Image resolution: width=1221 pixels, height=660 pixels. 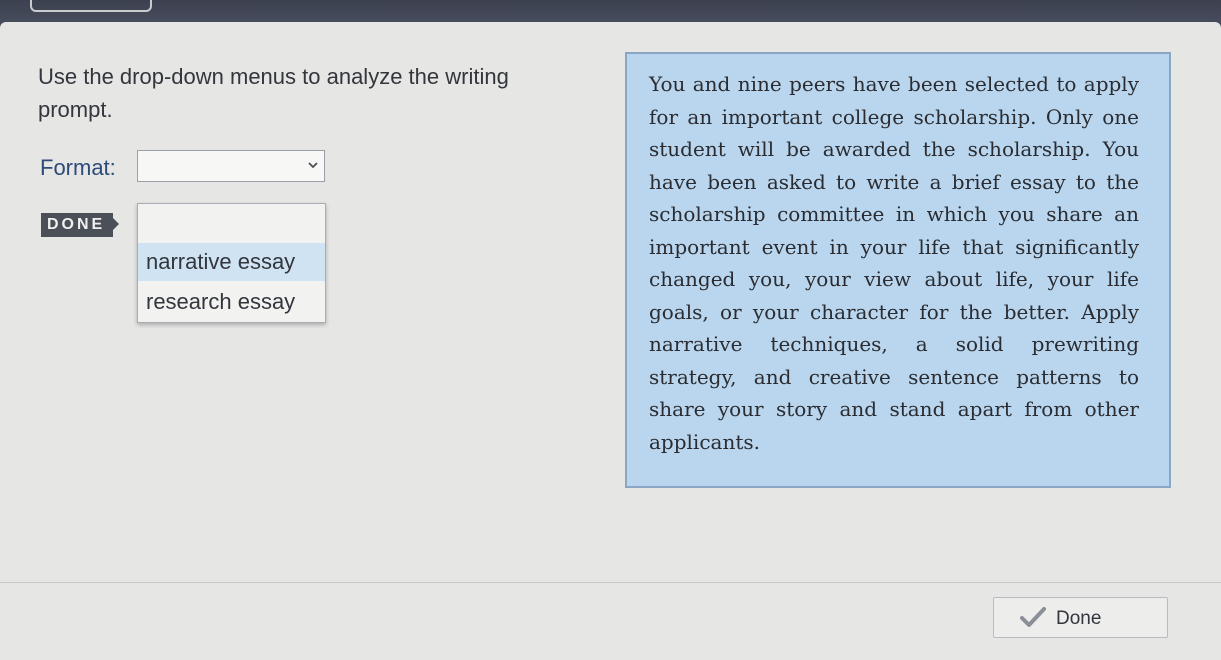 I want to click on dropdown-option-blank, so click(x=231, y=223).